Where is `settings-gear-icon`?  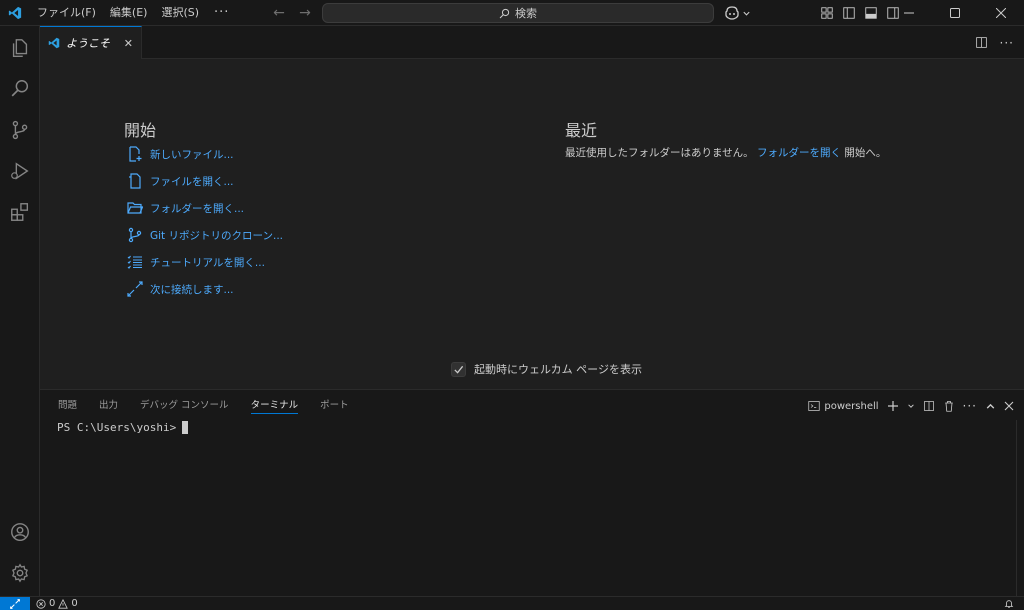 settings-gear-icon is located at coordinates (20, 573).